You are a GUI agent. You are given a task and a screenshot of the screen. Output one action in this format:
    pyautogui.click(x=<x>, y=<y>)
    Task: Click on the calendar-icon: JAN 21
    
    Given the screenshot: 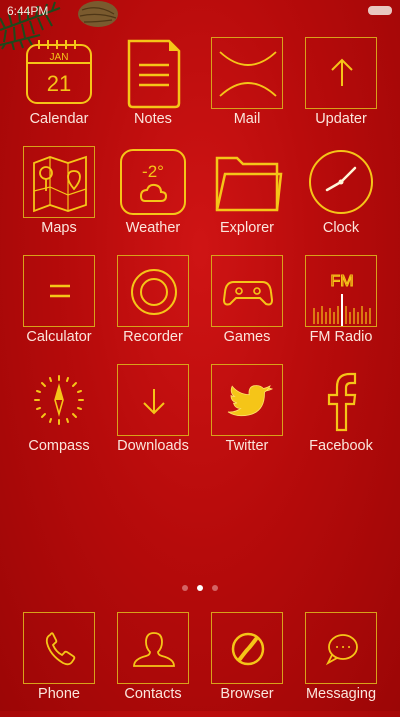 What is the action you would take?
    pyautogui.click(x=59, y=73)
    